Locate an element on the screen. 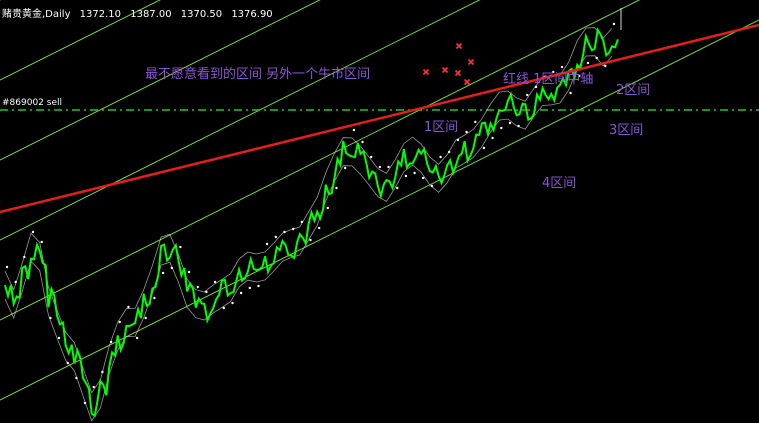 The image size is (759, 423). zone-3-label: 3区间 is located at coordinates (626, 130).